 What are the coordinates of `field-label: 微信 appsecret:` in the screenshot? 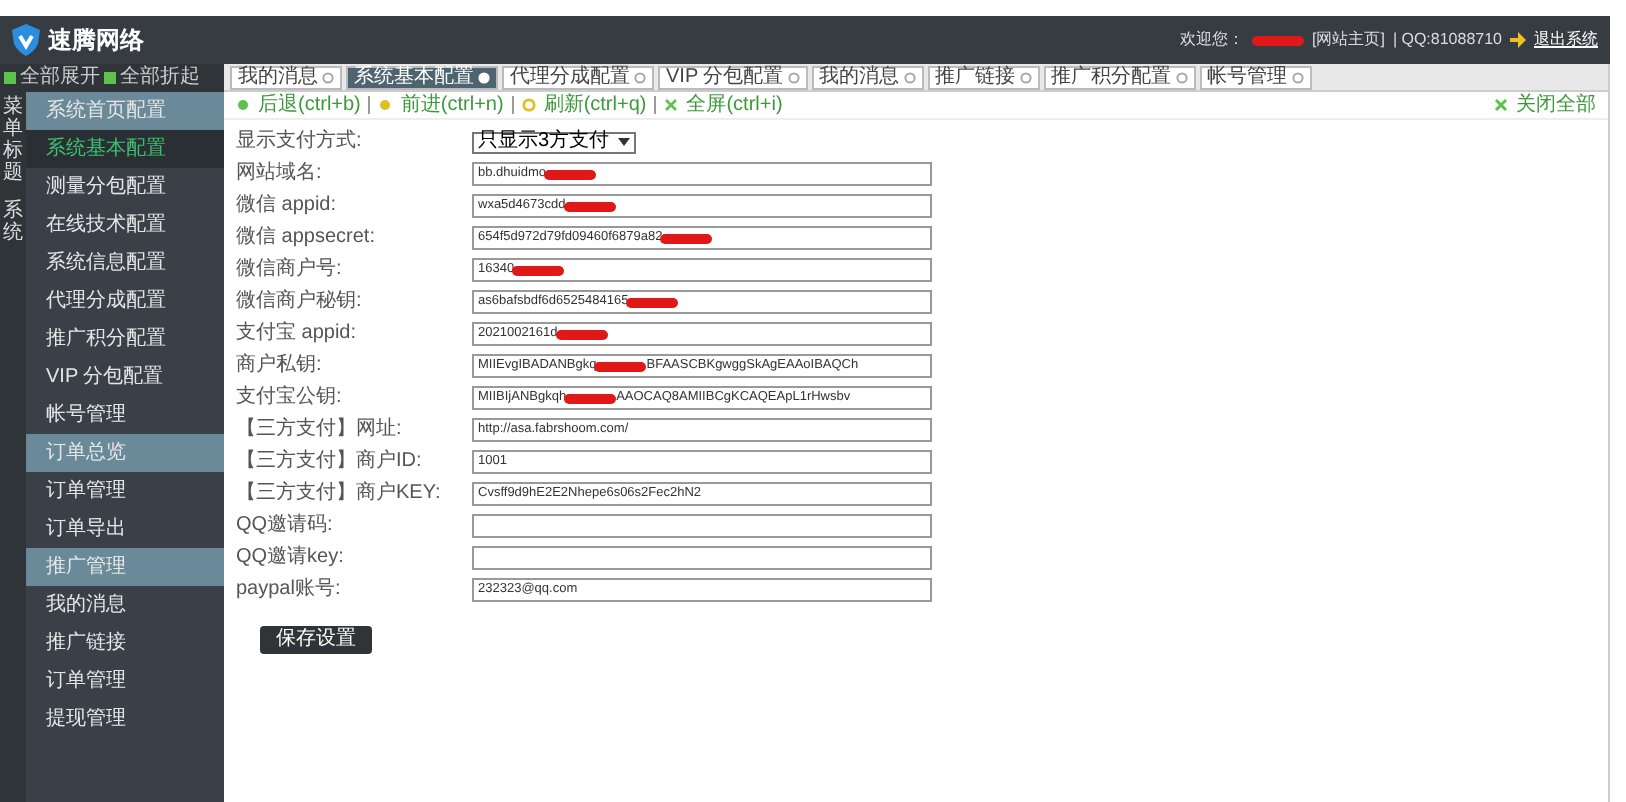 It's located at (306, 238).